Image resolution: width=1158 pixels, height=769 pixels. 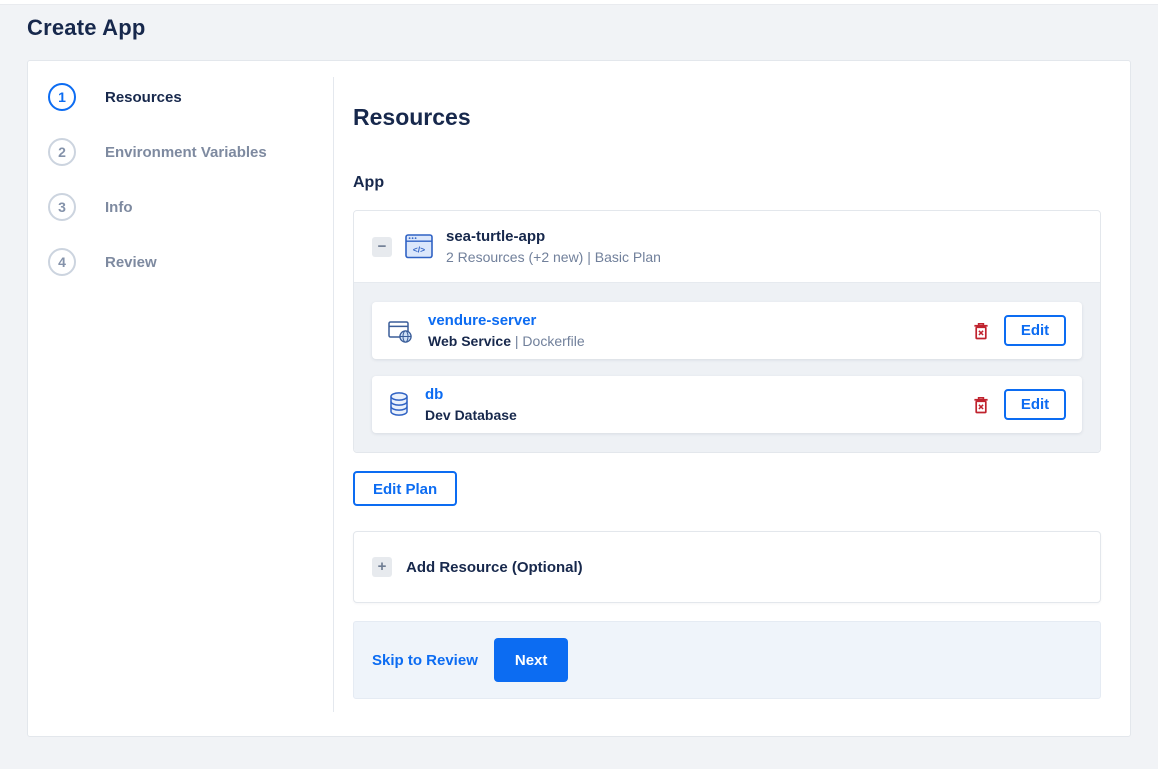 I want to click on next-button: Next, so click(x=531, y=660).